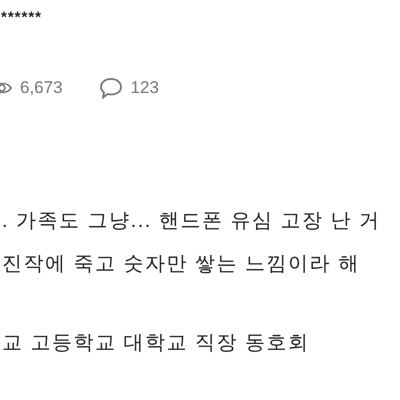 The image size is (400, 400). I want to click on post-title: ******, so click(21, 18).